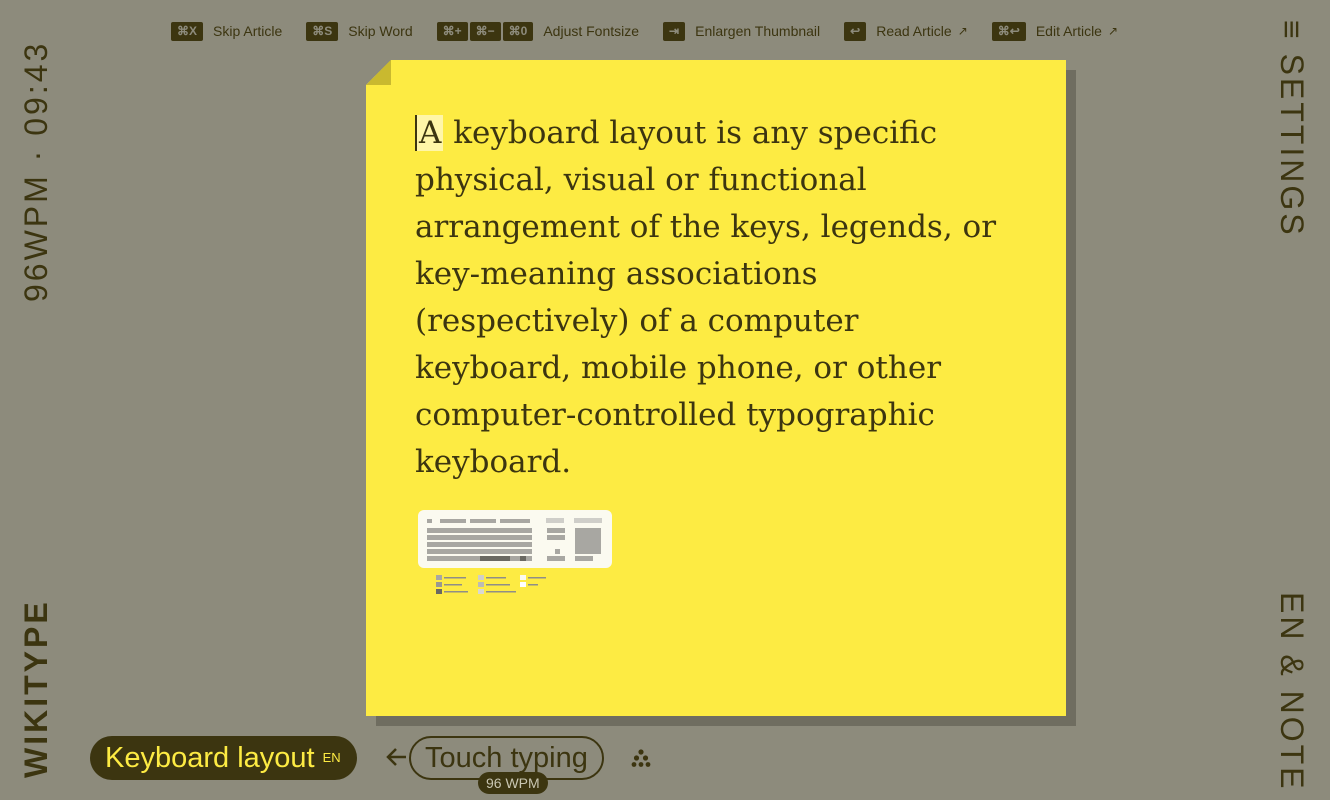 The width and height of the screenshot is (1330, 800). I want to click on shortcut-key: ⌘−, so click(485, 31).